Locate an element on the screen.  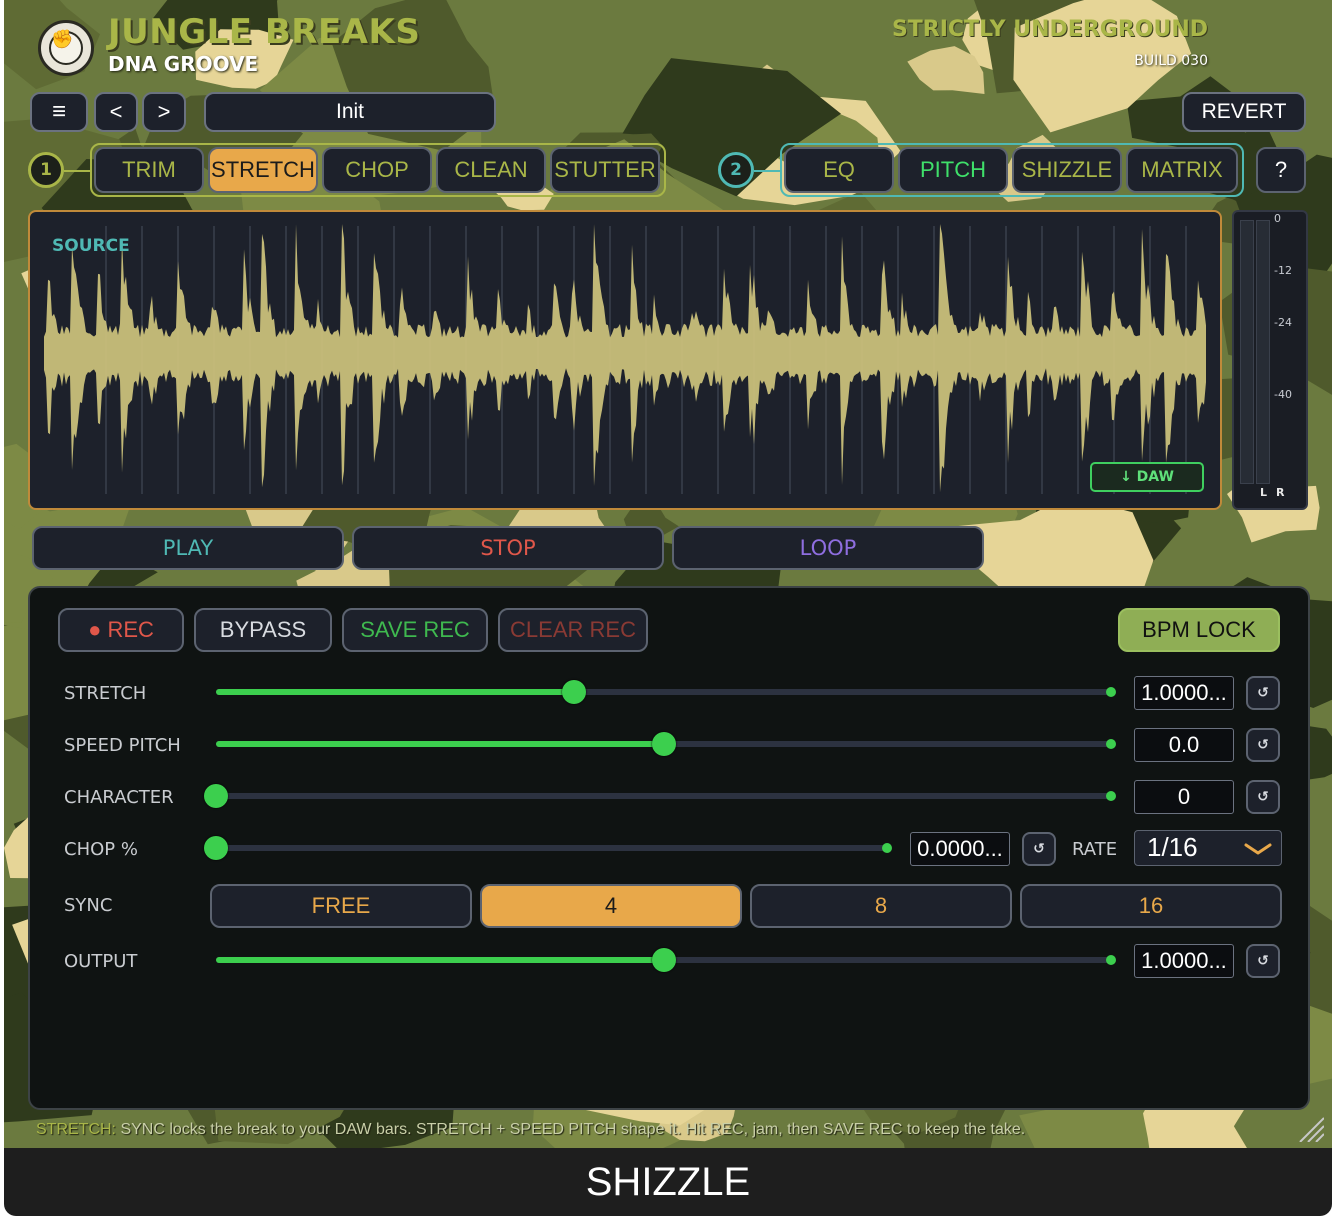
group-2-connector is located at coordinates (768, 171).